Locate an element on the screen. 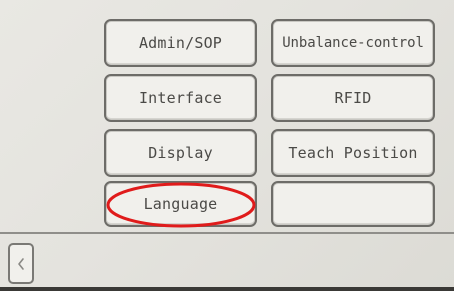 The image size is (454, 291). unbalance-control-label: Unbalance-control is located at coordinates (353, 43).